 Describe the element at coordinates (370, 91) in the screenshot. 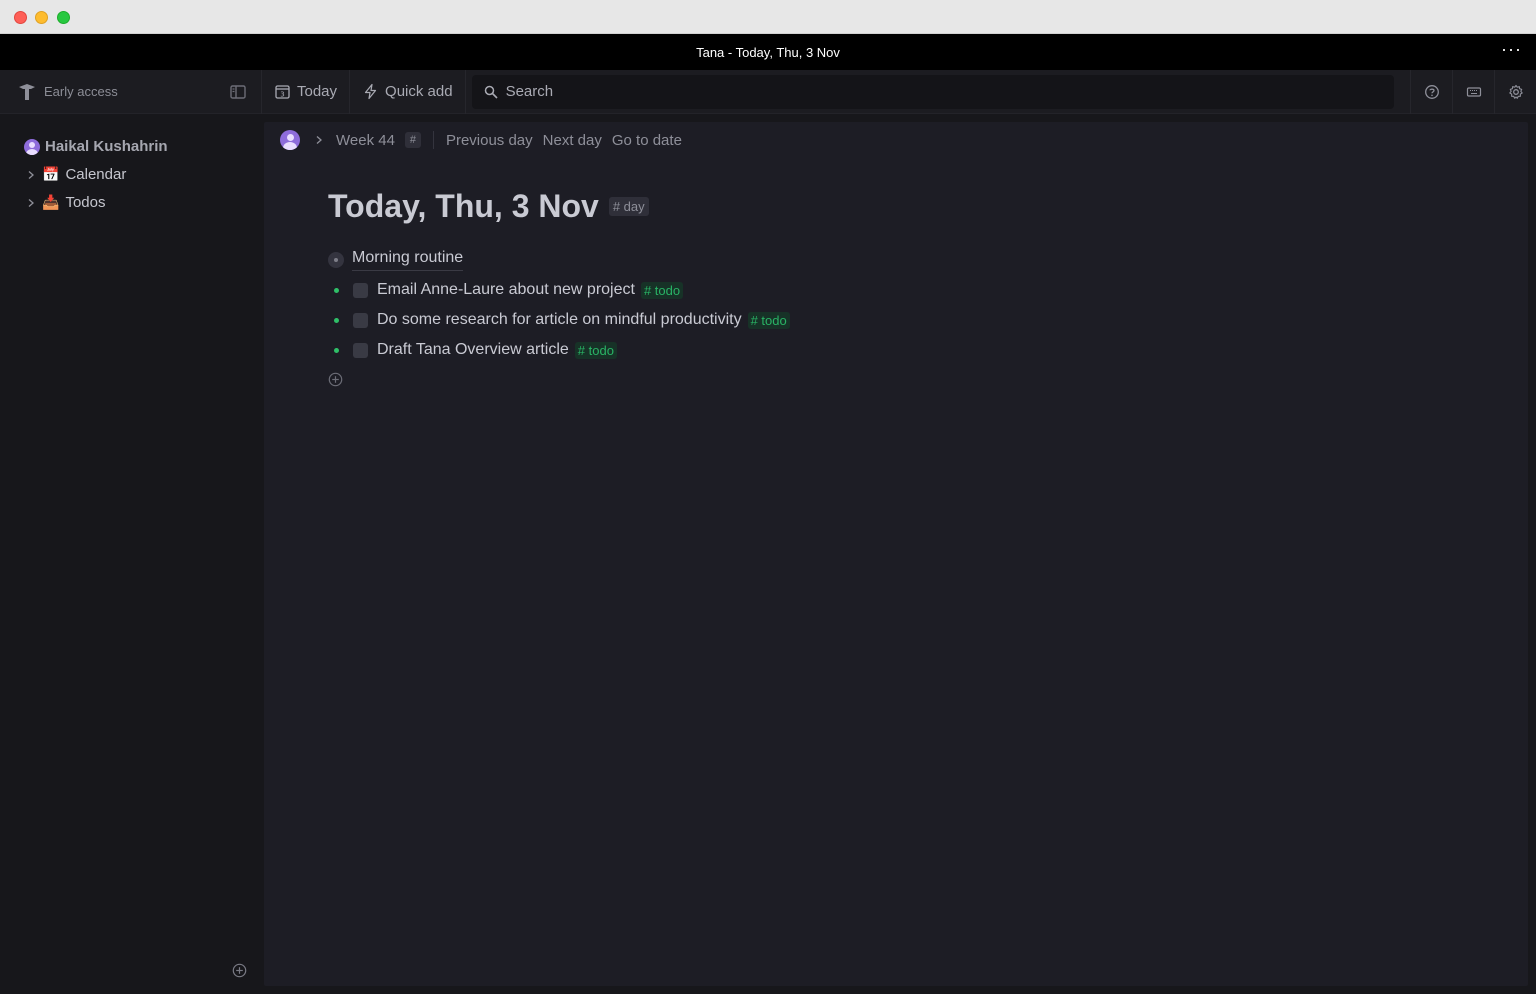

I see `lightning-icon` at that location.